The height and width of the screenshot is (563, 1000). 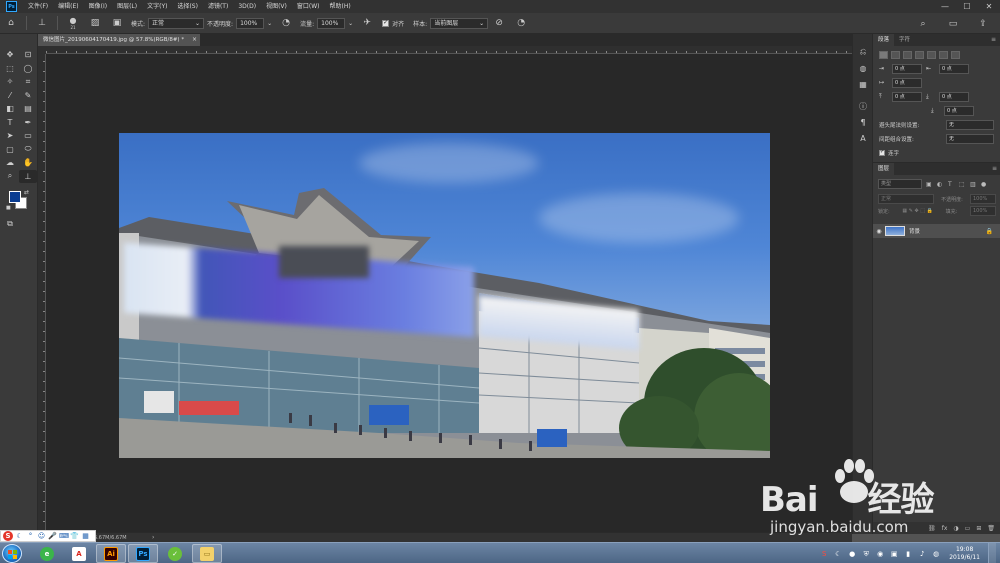 I want to click on character-styles-icon: ¶, so click(x=863, y=122).